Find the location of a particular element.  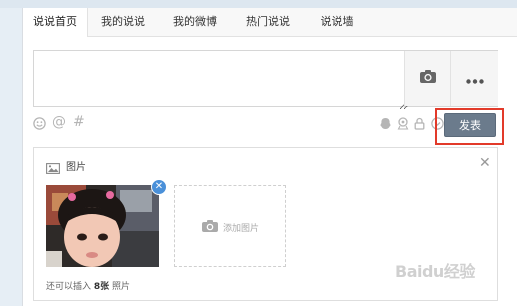

status-input is located at coordinates (221, 80).